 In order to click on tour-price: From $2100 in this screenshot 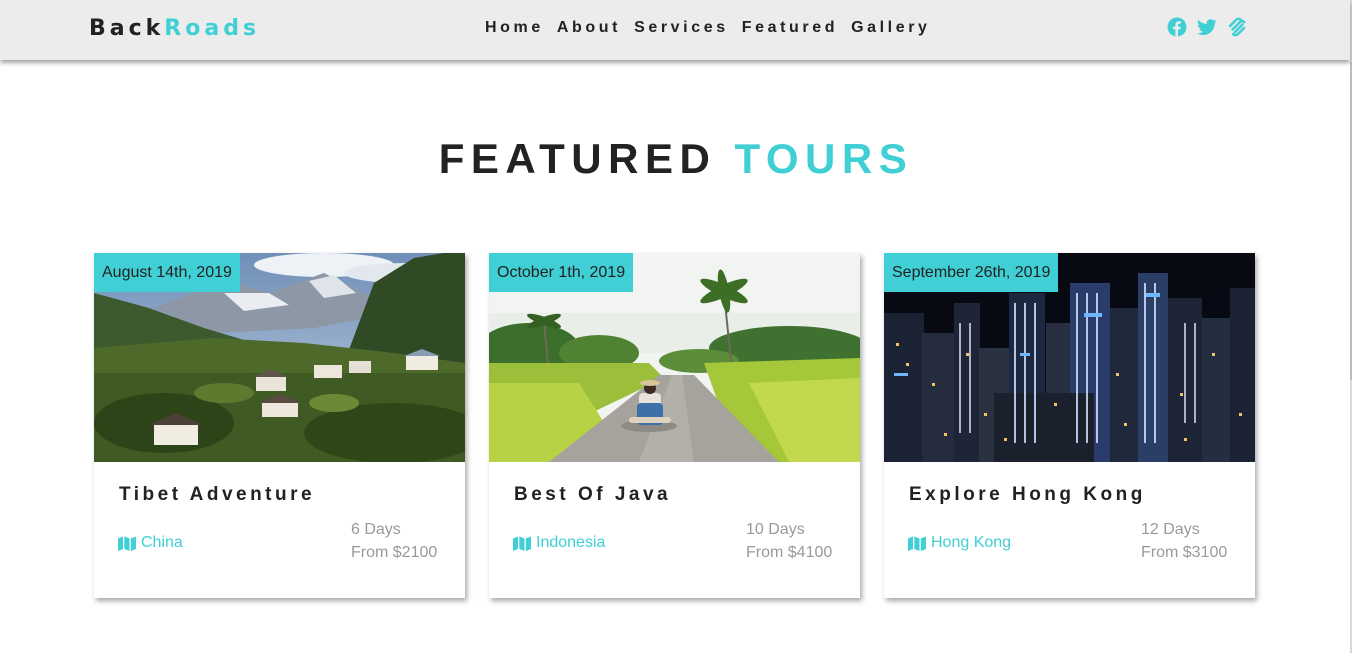, I will do `click(394, 552)`.